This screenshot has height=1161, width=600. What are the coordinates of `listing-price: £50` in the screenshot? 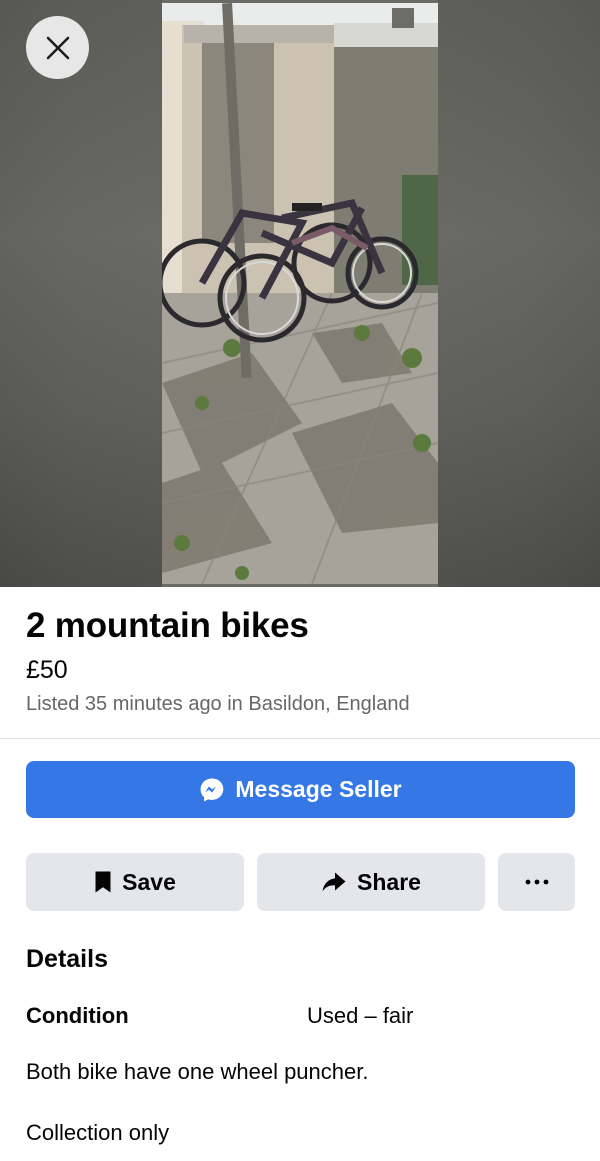 It's located at (47, 670).